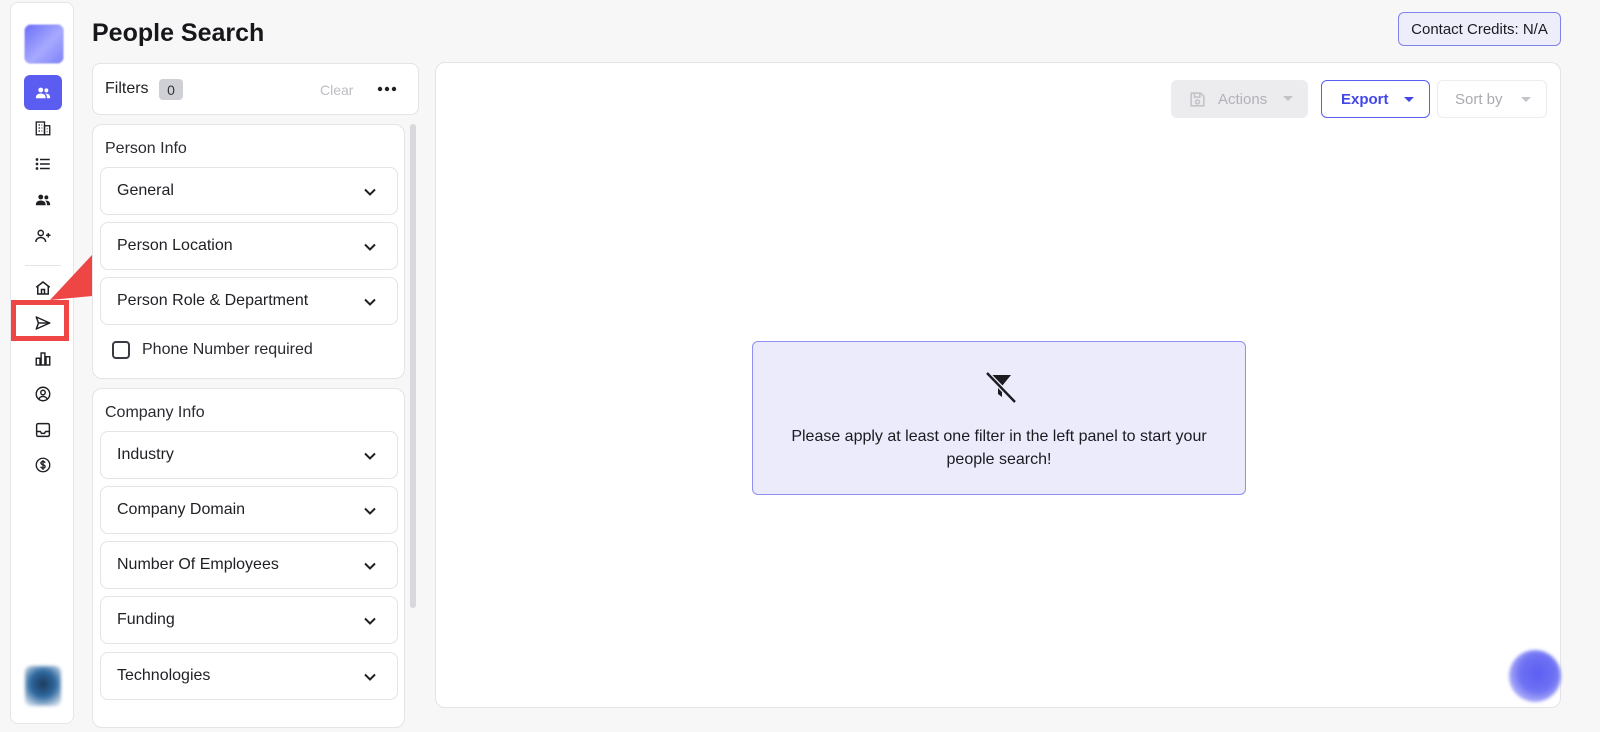 This screenshot has width=1600, height=732. What do you see at coordinates (43, 359) in the screenshot?
I see `bar-chart-icon` at bounding box center [43, 359].